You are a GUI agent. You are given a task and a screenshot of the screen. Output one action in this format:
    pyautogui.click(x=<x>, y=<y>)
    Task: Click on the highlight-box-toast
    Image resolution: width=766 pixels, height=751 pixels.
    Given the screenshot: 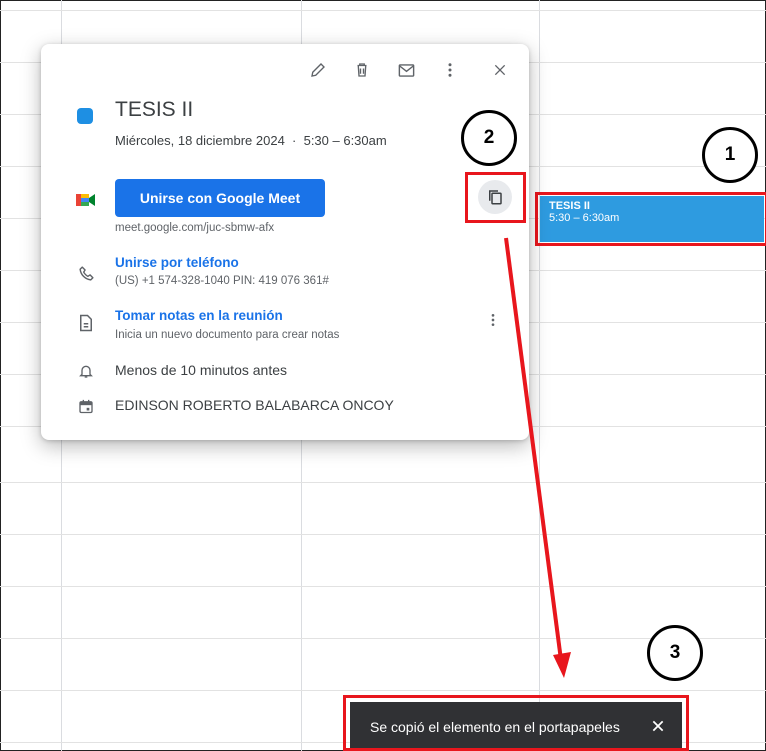 What is the action you would take?
    pyautogui.click(x=516, y=723)
    